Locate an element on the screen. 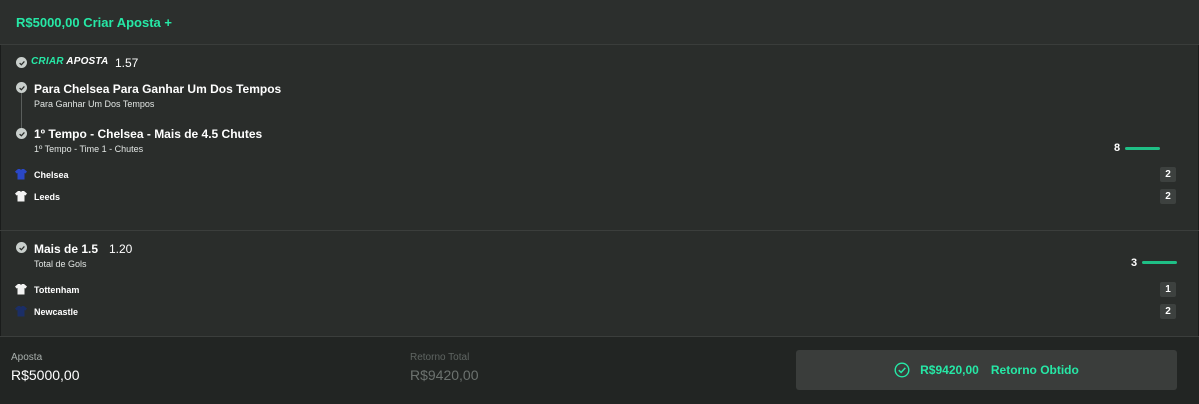 The height and width of the screenshot is (404, 1199). divider is located at coordinates (599, 230).